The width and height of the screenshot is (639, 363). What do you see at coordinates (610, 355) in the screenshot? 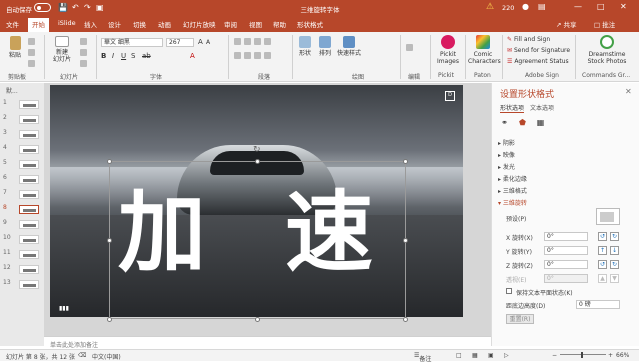
I see `zoom-in-icon: +` at bounding box center [610, 355].